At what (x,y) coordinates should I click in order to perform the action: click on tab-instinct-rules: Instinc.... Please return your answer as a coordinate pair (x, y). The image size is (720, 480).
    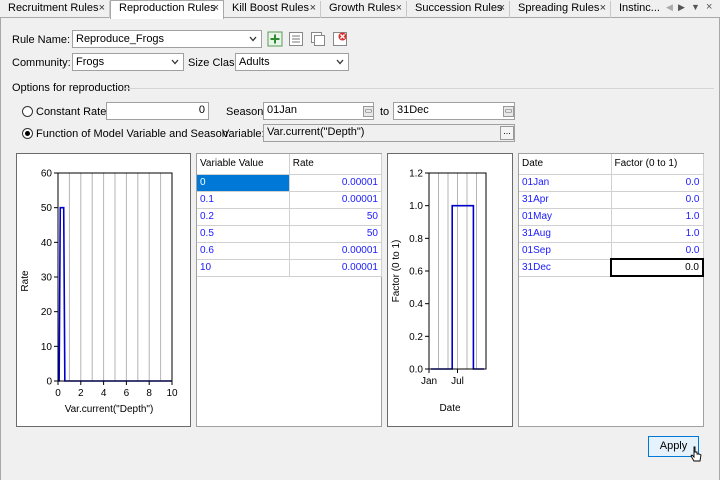
    Looking at the image, I should click on (638, 9).